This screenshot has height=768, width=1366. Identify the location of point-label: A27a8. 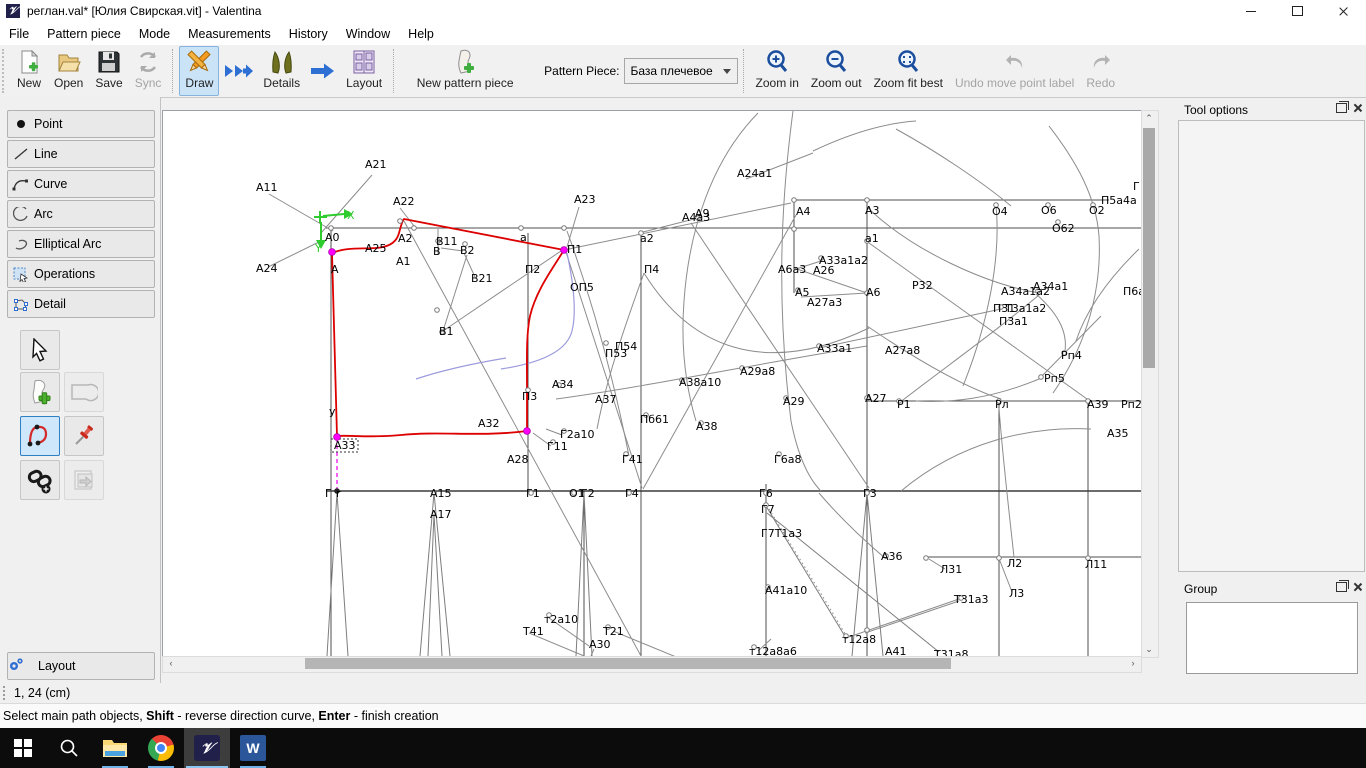
(902, 350).